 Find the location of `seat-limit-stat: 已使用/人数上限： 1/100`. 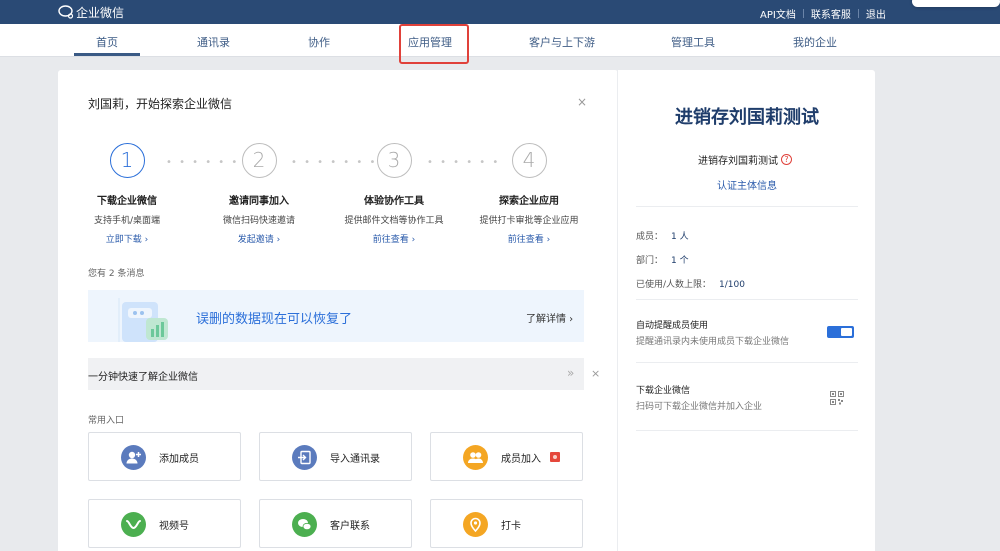

seat-limit-stat: 已使用/人数上限： 1/100 is located at coordinates (690, 283).